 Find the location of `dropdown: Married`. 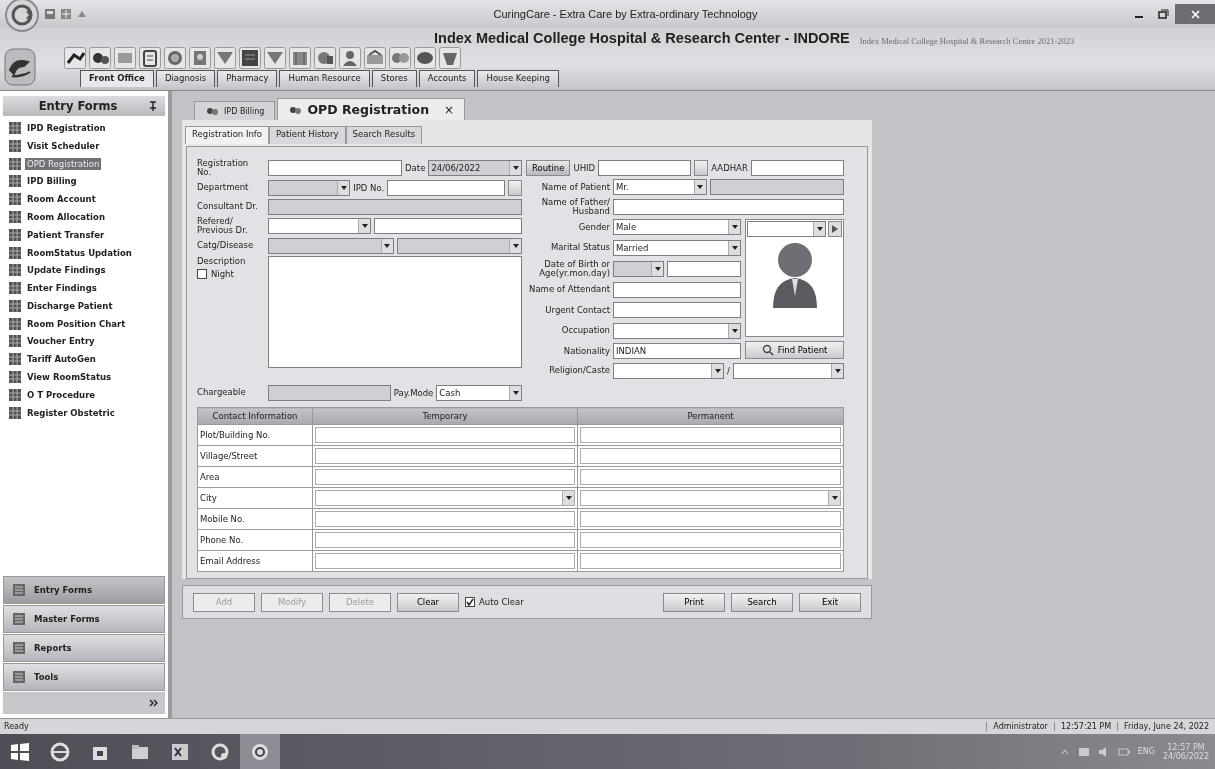

dropdown: Married is located at coordinates (677, 247).